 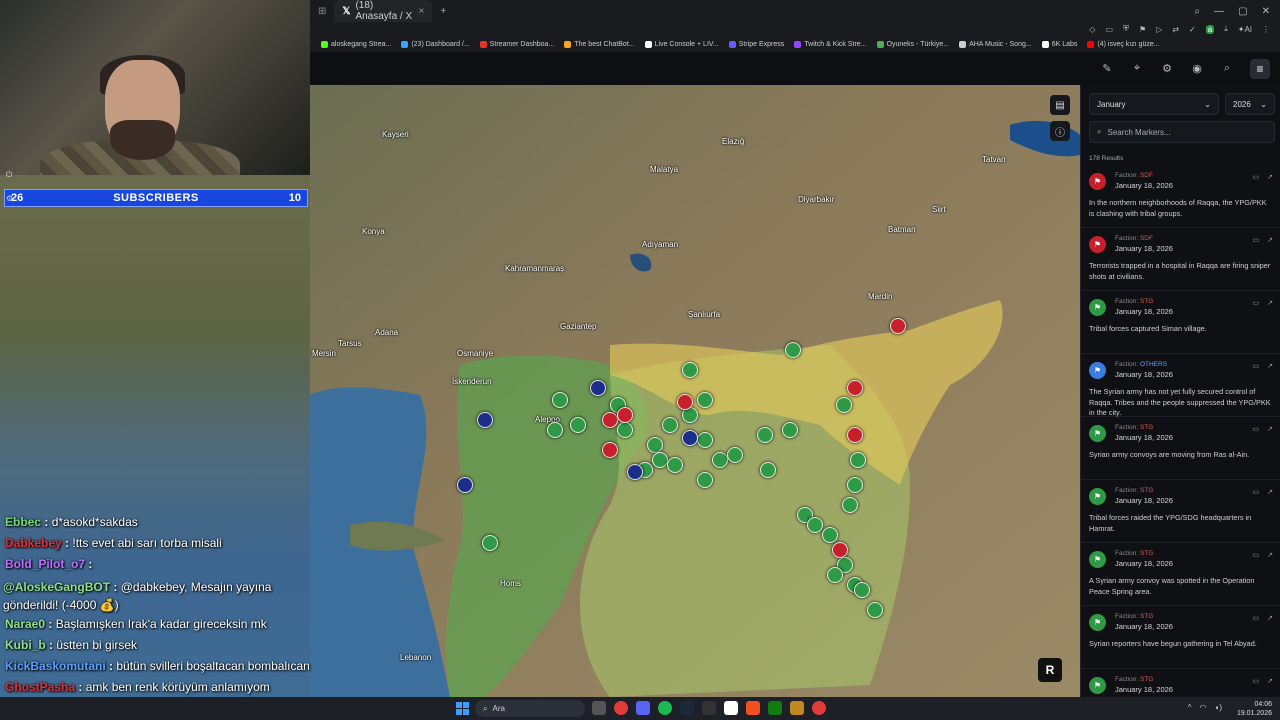 I want to click on app-icon, so click(x=731, y=708).